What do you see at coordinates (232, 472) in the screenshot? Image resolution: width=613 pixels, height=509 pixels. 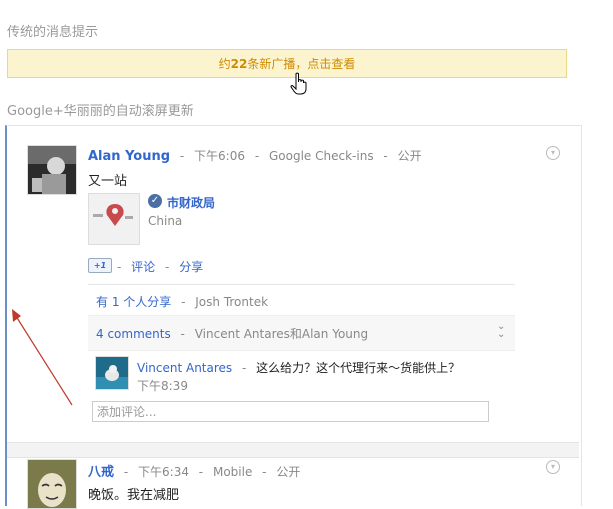 I see `post-source: Mobile` at bounding box center [232, 472].